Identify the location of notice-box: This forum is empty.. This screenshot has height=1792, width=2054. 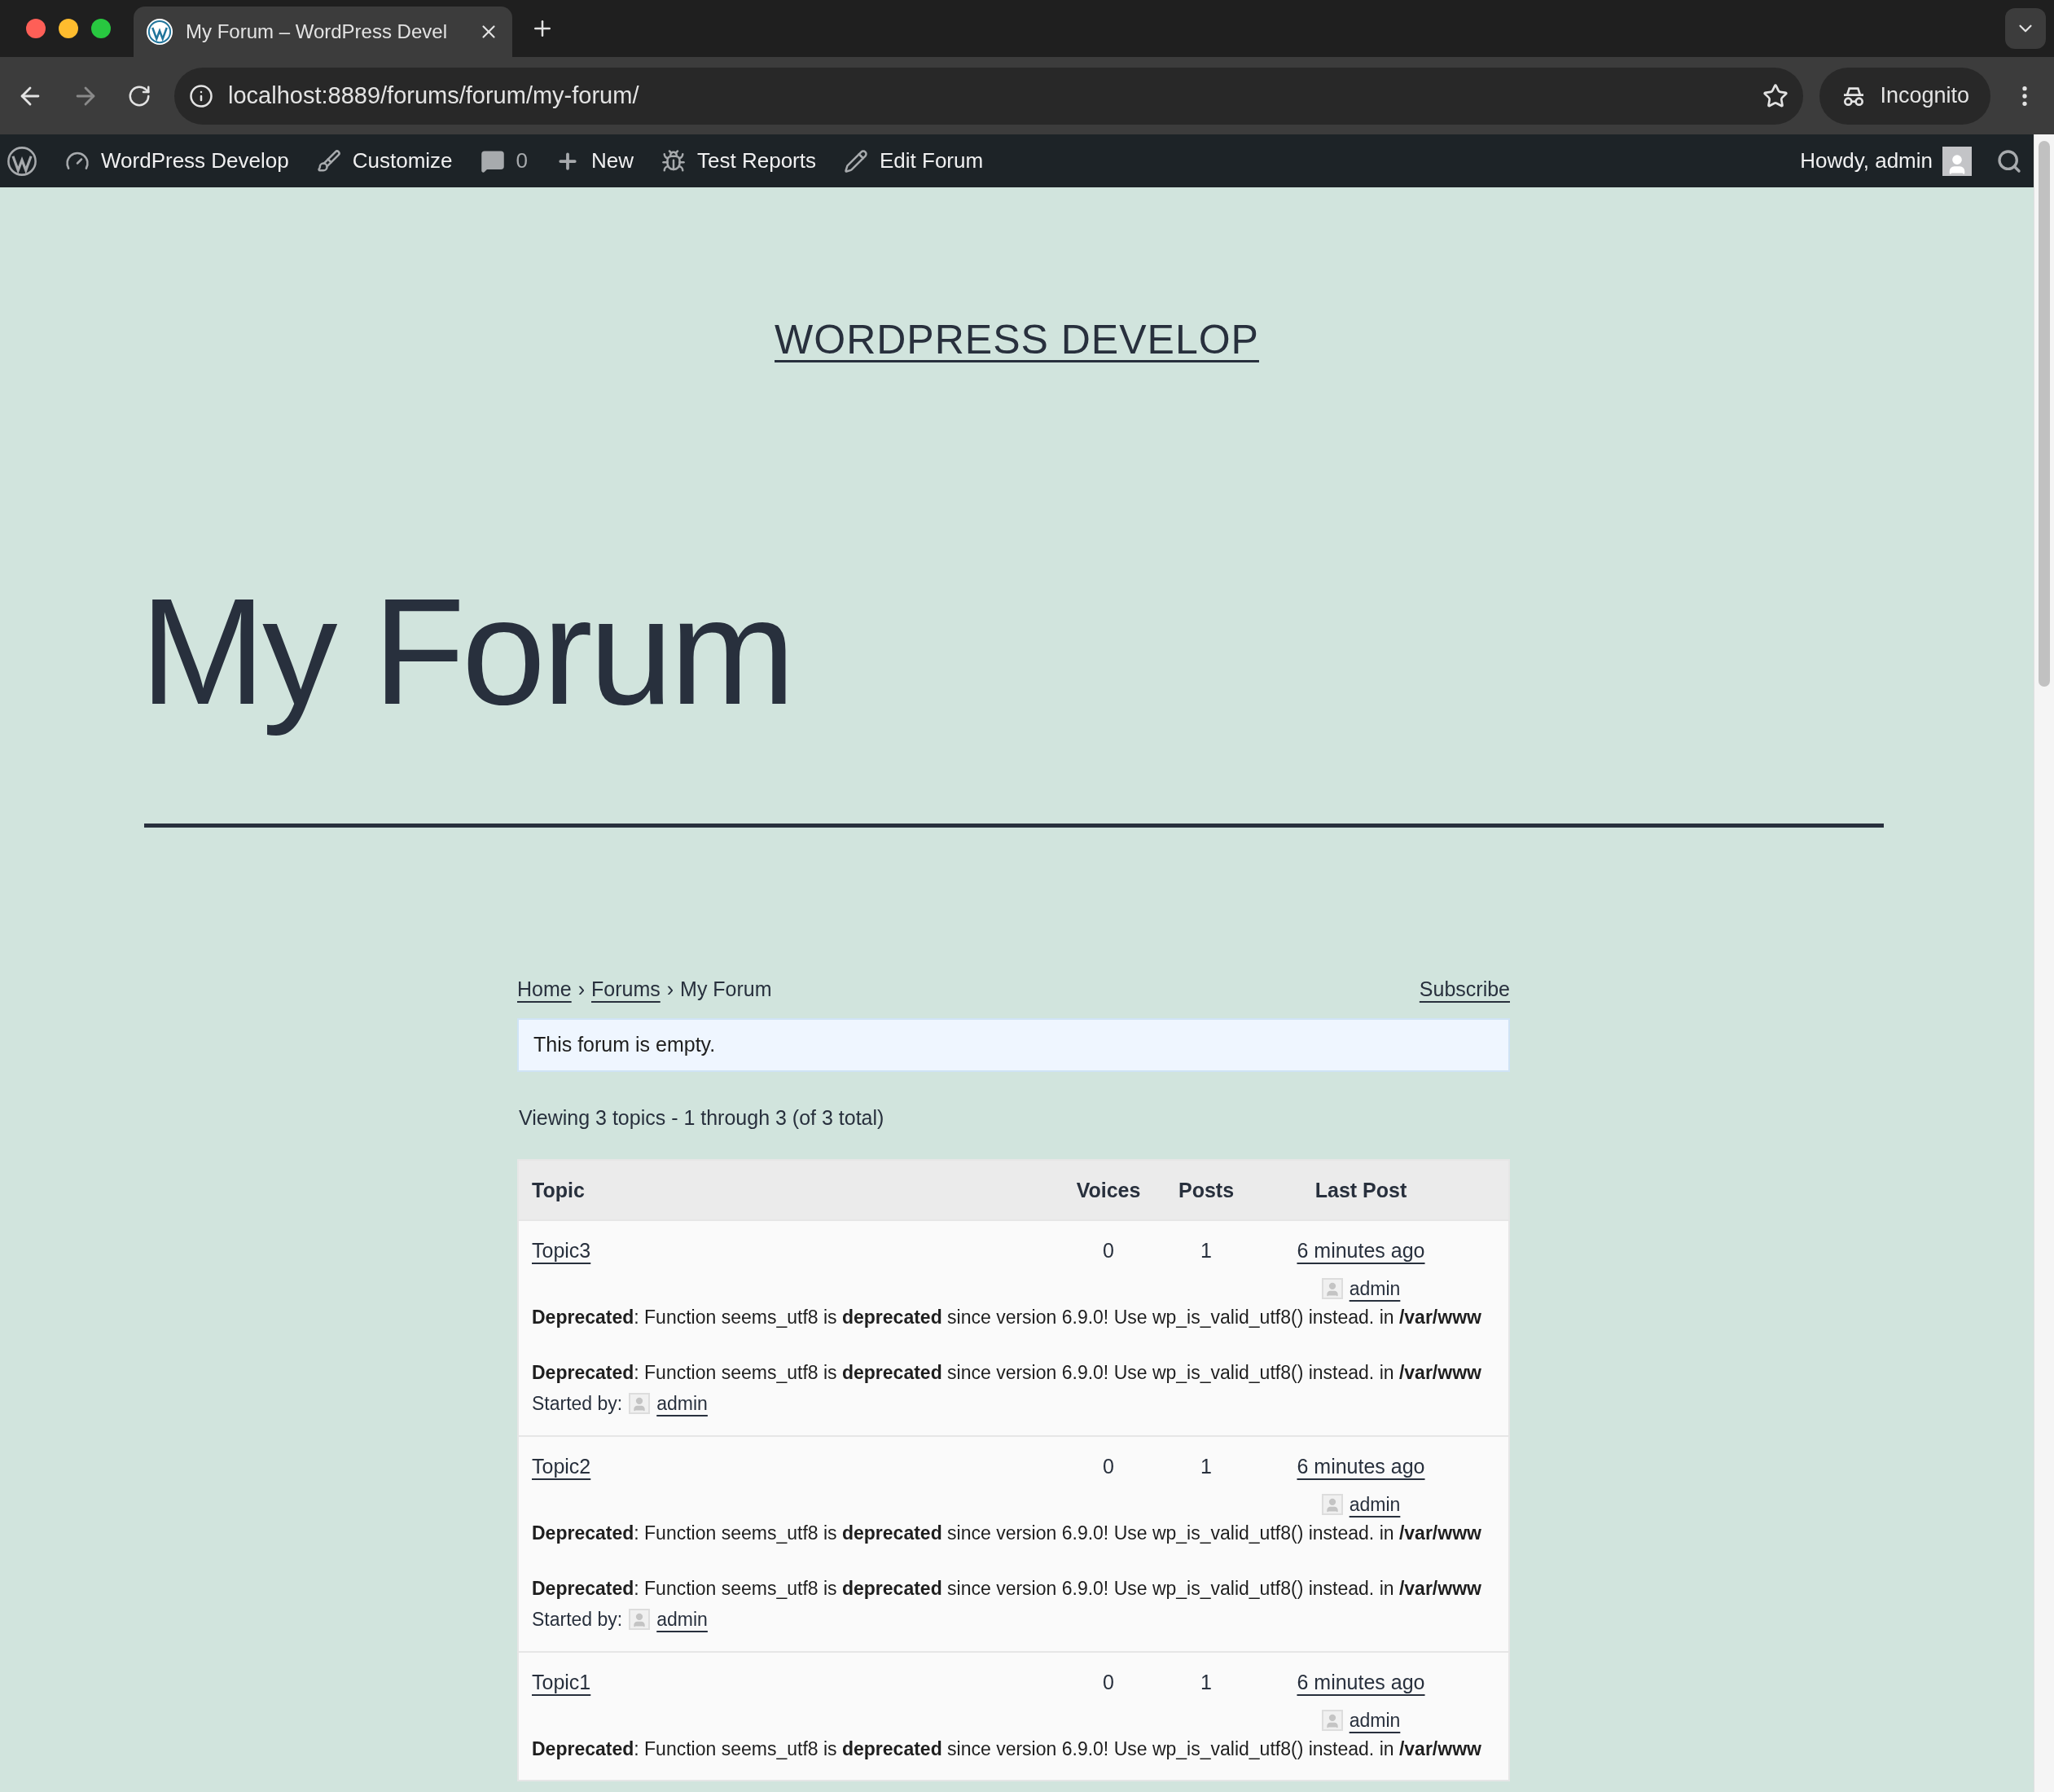
(1014, 1044).